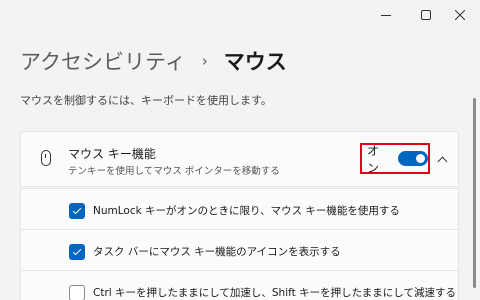 The width and height of the screenshot is (480, 300). What do you see at coordinates (412, 158) in the screenshot?
I see `mouse-keys-toggle` at bounding box center [412, 158].